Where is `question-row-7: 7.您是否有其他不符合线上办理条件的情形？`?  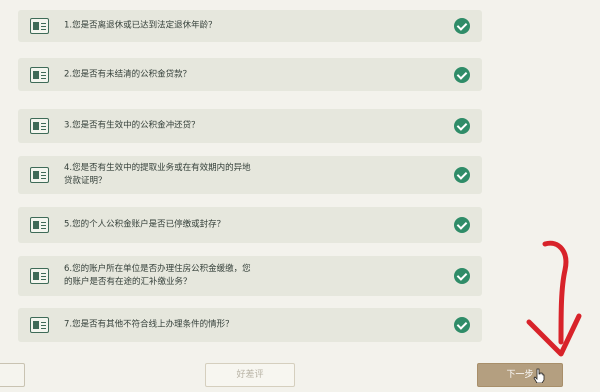 question-row-7: 7.您是否有其他不符合线上办理条件的情形？ is located at coordinates (250, 325).